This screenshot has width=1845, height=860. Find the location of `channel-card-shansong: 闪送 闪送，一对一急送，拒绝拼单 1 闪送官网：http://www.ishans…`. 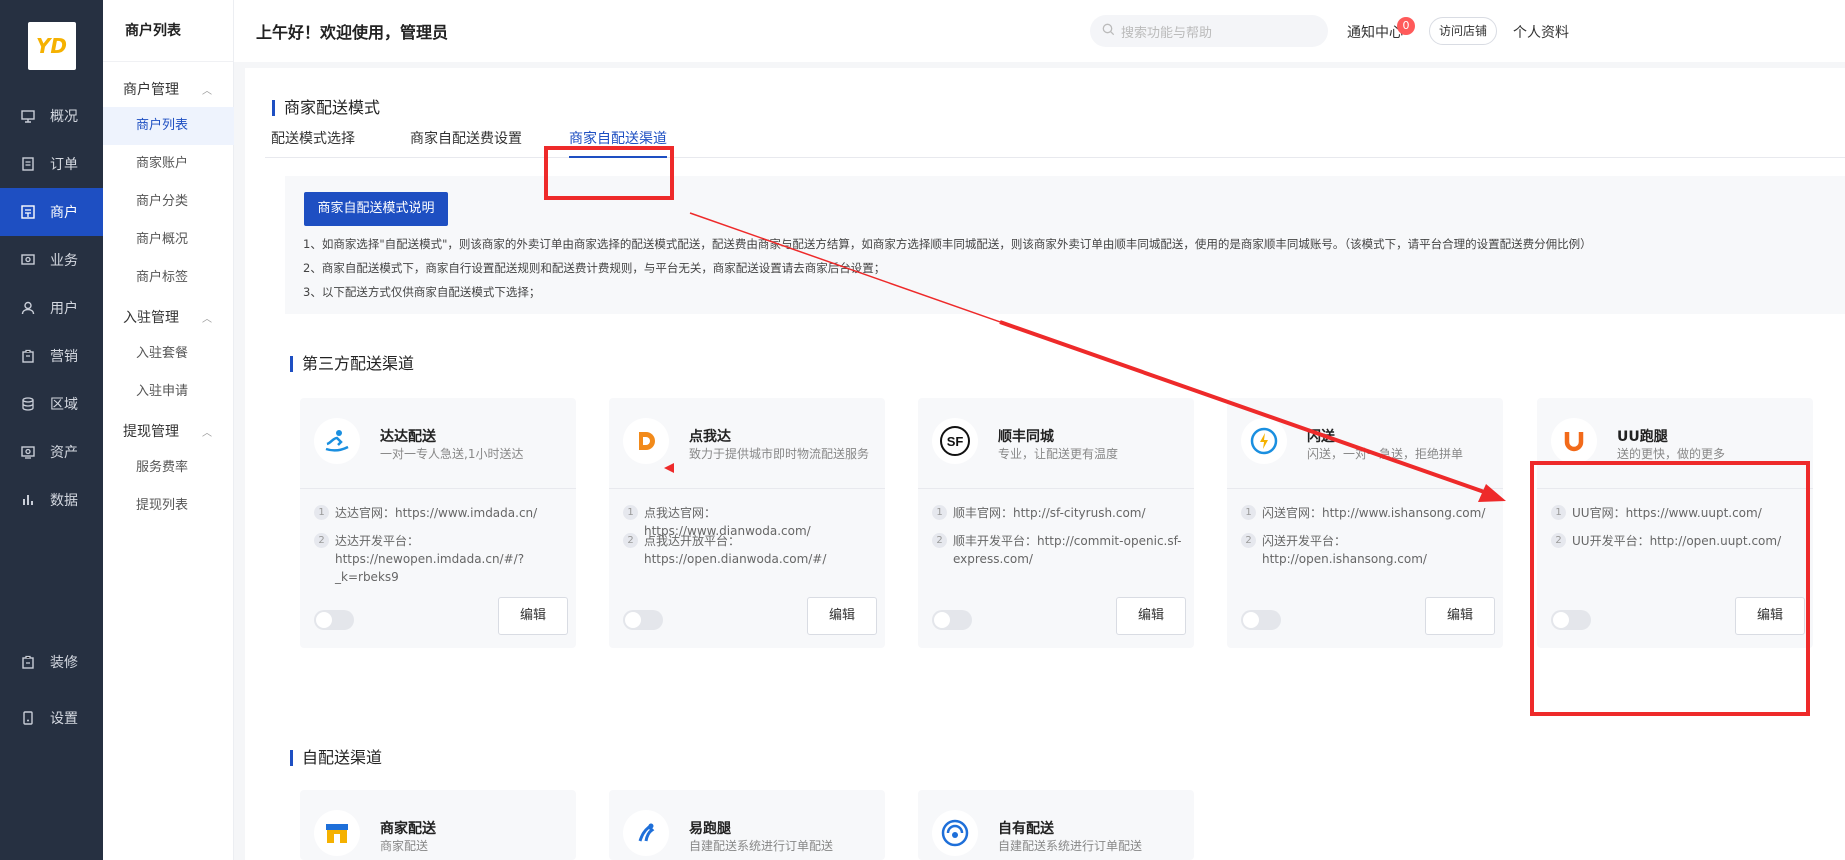

channel-card-shansong: 闪送 闪送，一对一急送，拒绝拼单 1 闪送官网：http://www.ishans… is located at coordinates (1365, 523).